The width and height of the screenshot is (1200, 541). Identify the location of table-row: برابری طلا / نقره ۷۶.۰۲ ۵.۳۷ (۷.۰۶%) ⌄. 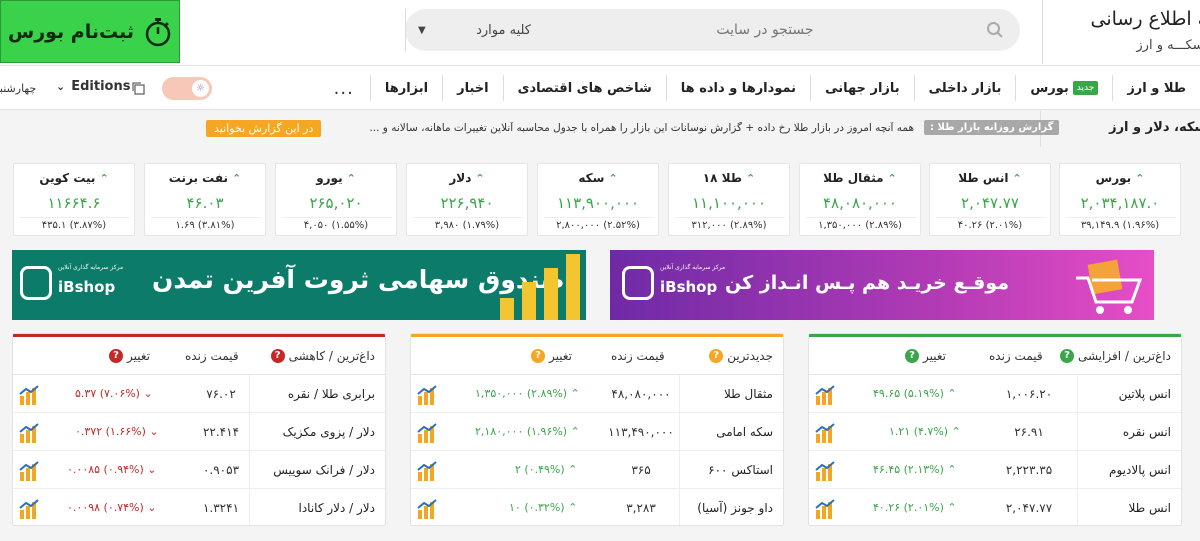
(199, 394).